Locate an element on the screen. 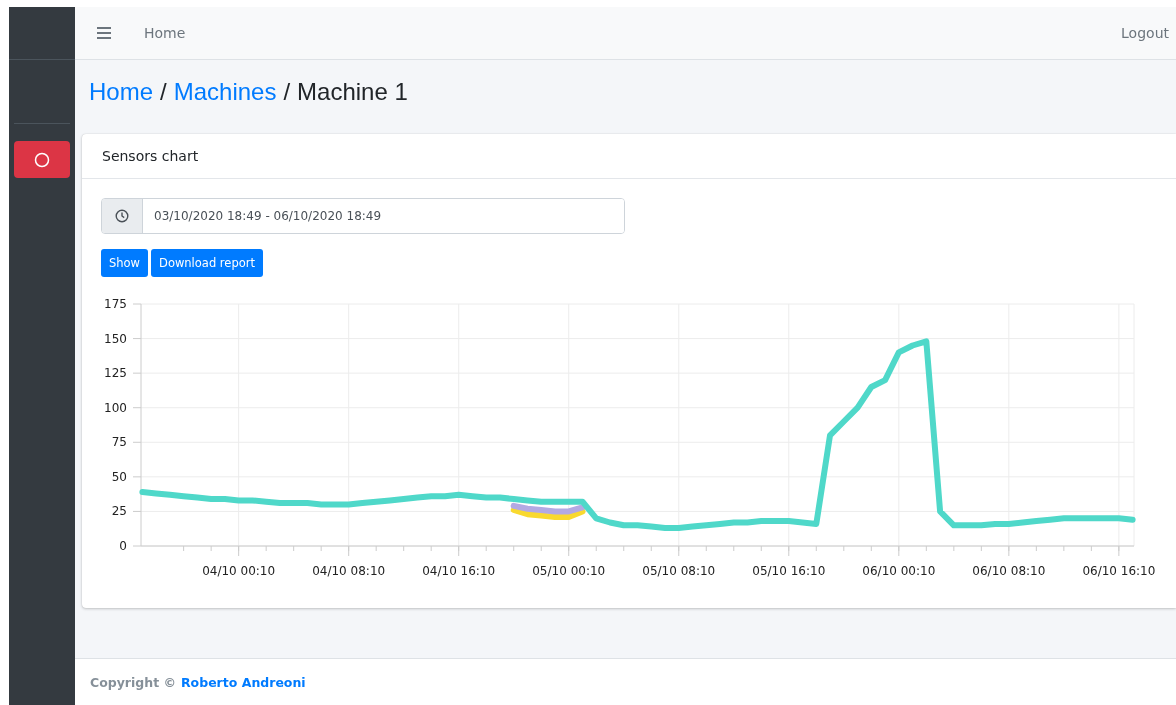 The image size is (1176, 705). x-tick-label: 06/10 16:10 is located at coordinates (1119, 571).